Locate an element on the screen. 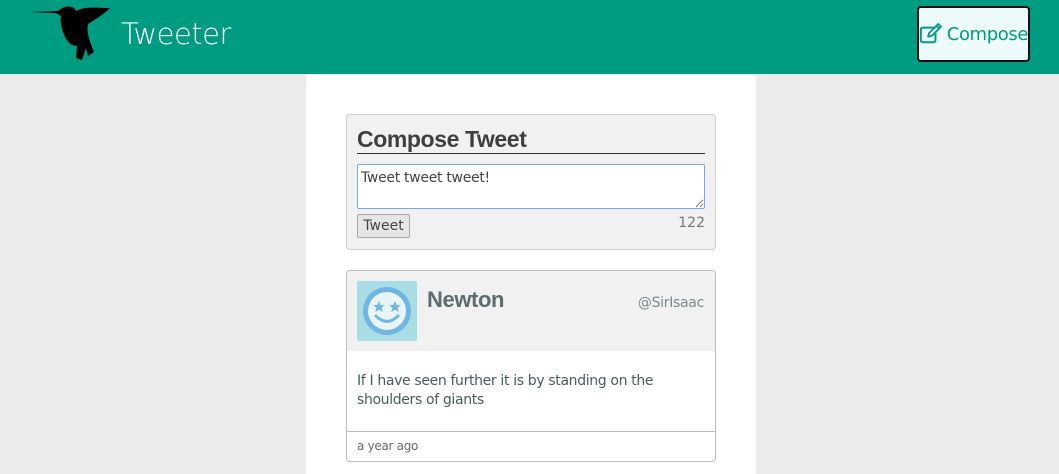 Image resolution: width=1059 pixels, height=474 pixels. edit-icon is located at coordinates (930, 33).